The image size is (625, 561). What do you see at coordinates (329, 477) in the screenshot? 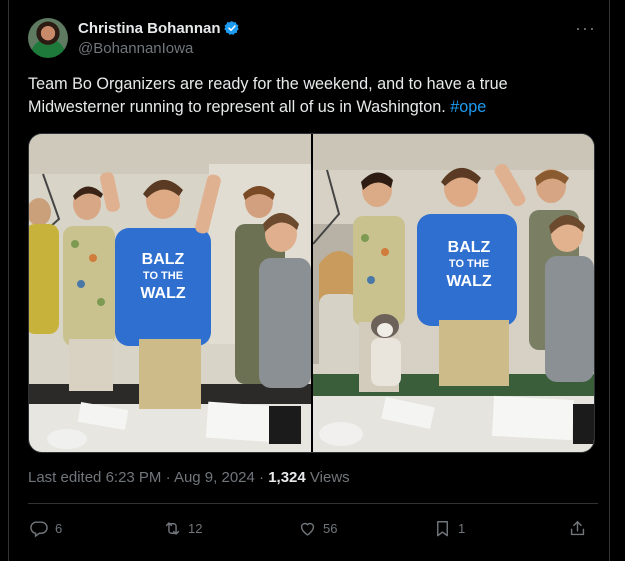
I see `views-label: Views` at bounding box center [329, 477].